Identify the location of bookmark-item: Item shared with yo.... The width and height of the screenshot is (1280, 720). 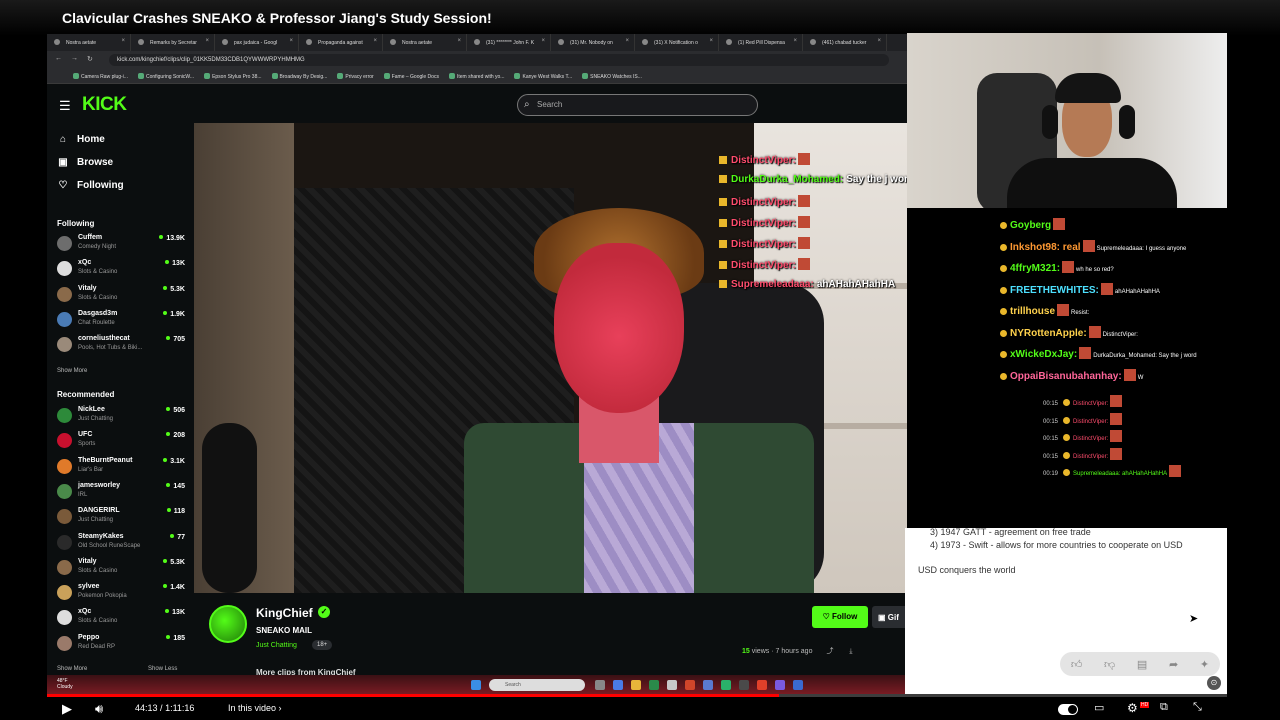
(476, 76).